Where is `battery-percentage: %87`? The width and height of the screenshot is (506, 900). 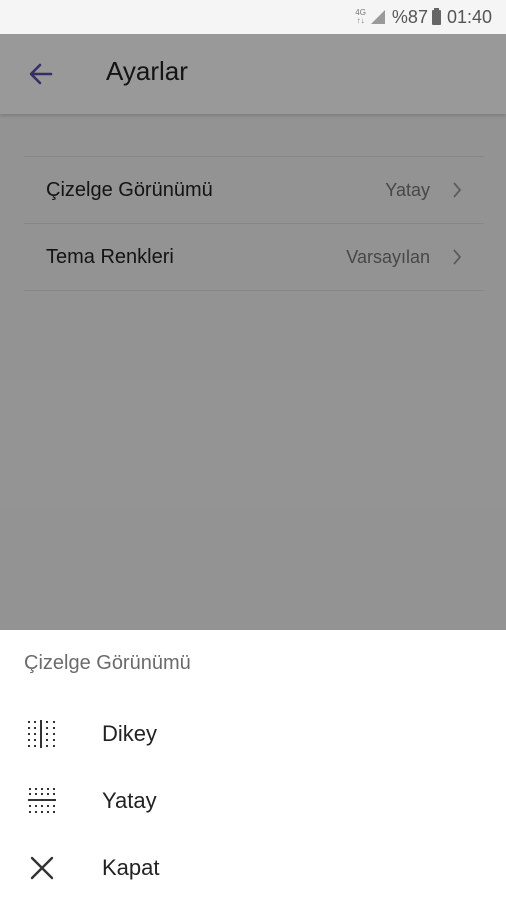
battery-percentage: %87 is located at coordinates (409, 16).